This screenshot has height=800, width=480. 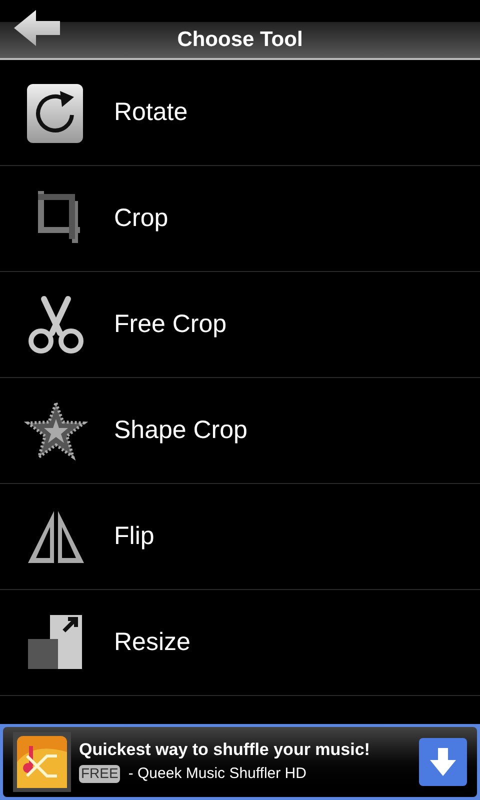 I want to click on screen-title: Choose Tool, so click(x=240, y=40).